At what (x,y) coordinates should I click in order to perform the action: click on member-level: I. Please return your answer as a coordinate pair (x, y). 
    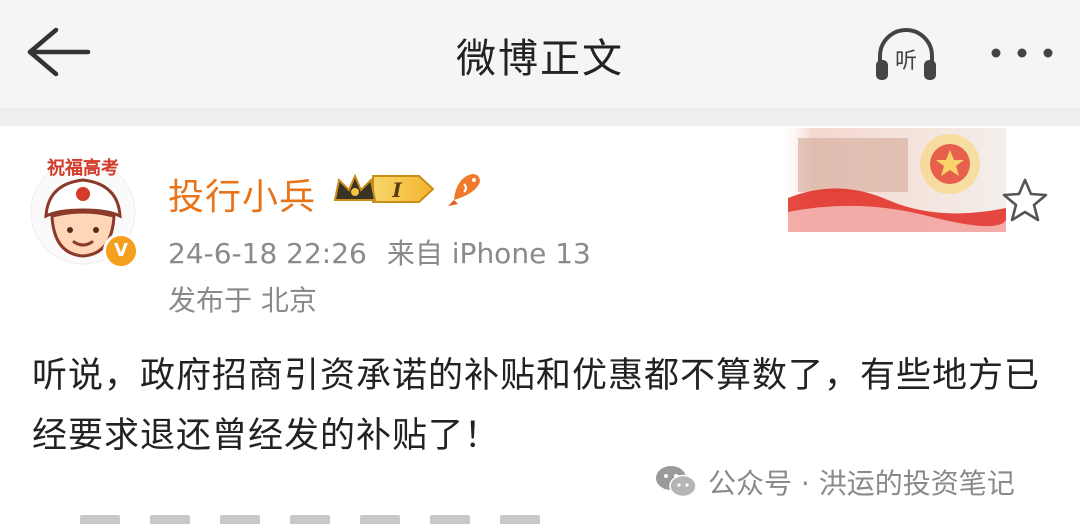
    Looking at the image, I should click on (396, 190).